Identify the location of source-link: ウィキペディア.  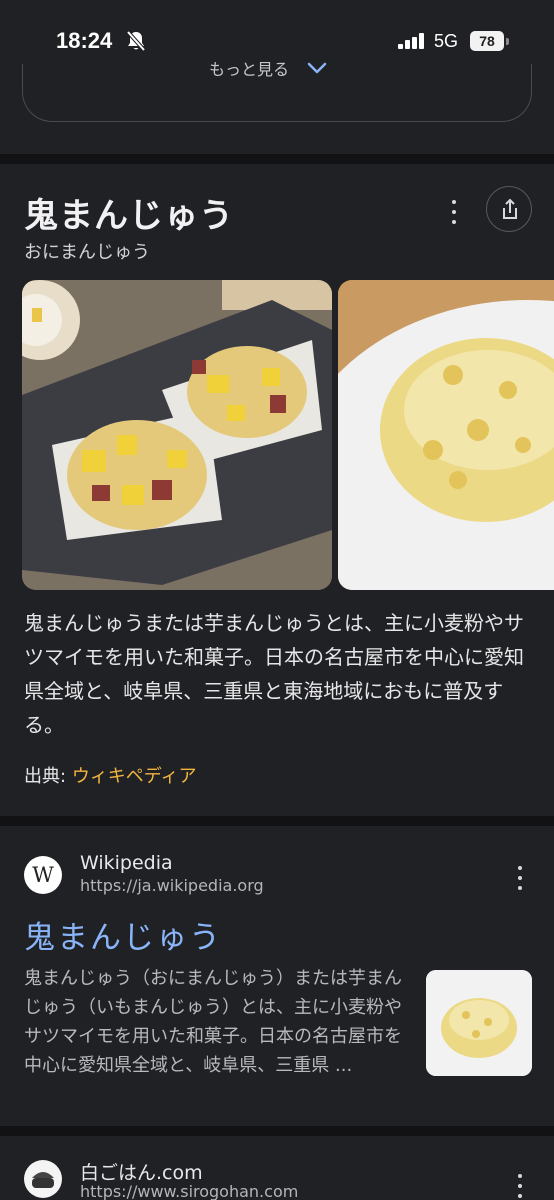
(134, 776).